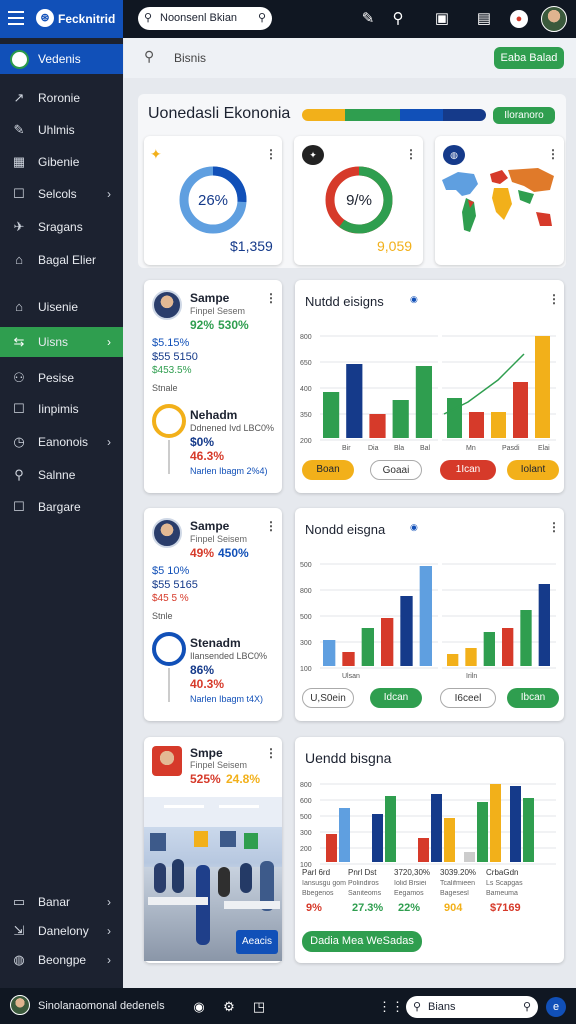 The width and height of the screenshot is (576, 1024). What do you see at coordinates (314, 908) in the screenshot?
I see `column-value: 9%` at bounding box center [314, 908].